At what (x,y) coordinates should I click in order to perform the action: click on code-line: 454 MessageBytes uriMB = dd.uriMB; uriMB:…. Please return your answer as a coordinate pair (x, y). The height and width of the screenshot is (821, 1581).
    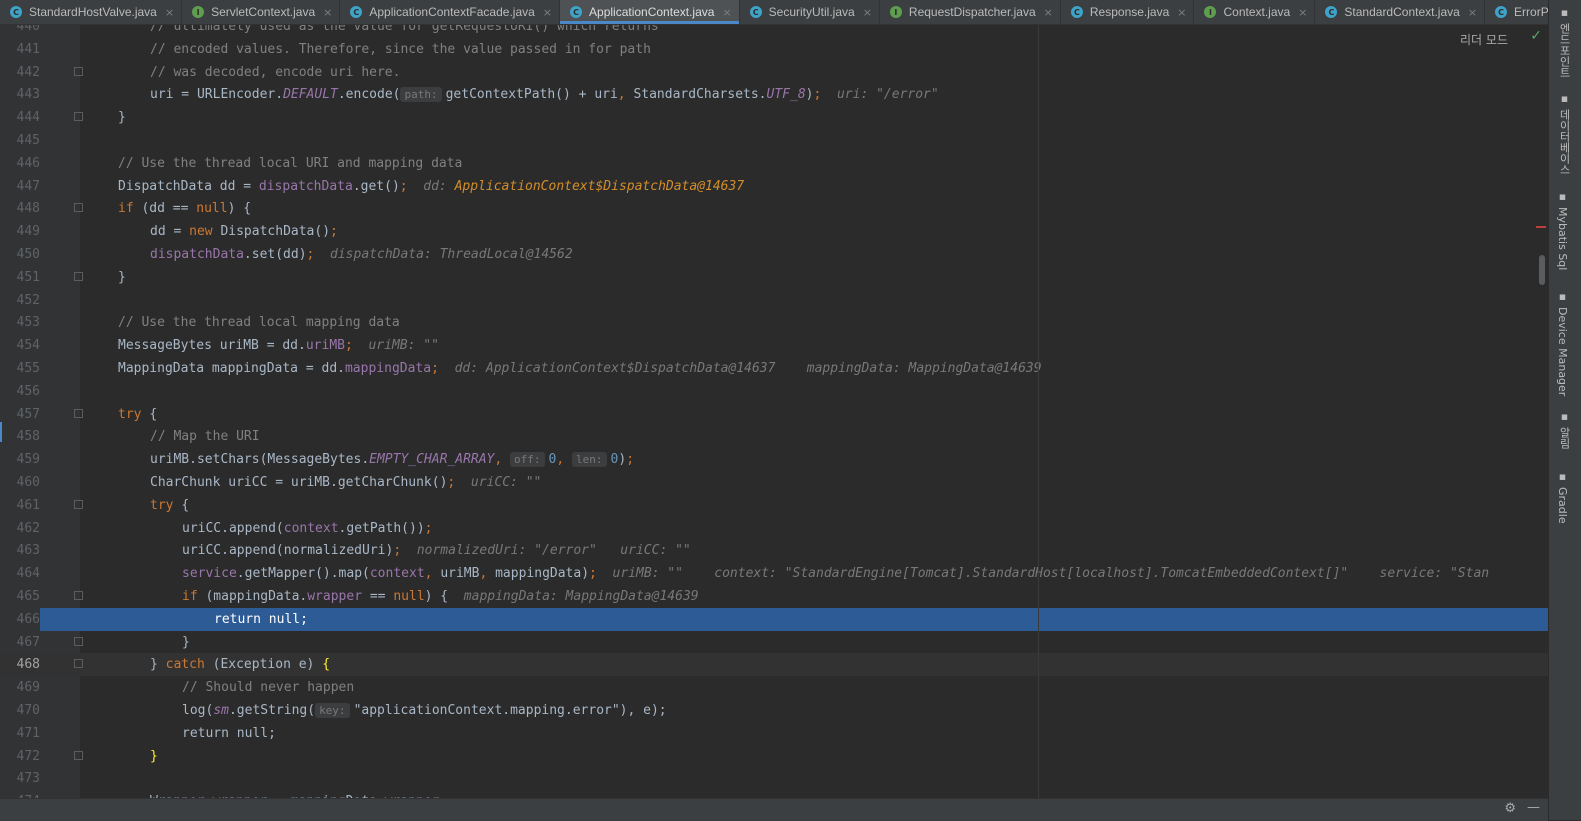
    Looking at the image, I should click on (774, 345).